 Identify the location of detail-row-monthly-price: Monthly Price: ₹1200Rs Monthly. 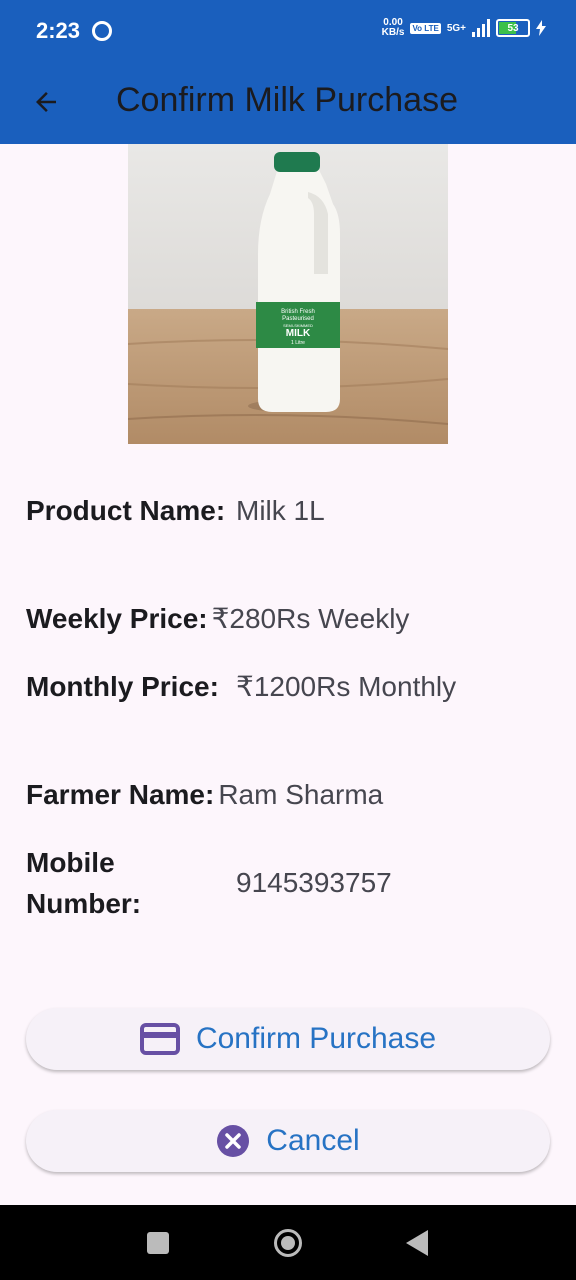
(291, 686).